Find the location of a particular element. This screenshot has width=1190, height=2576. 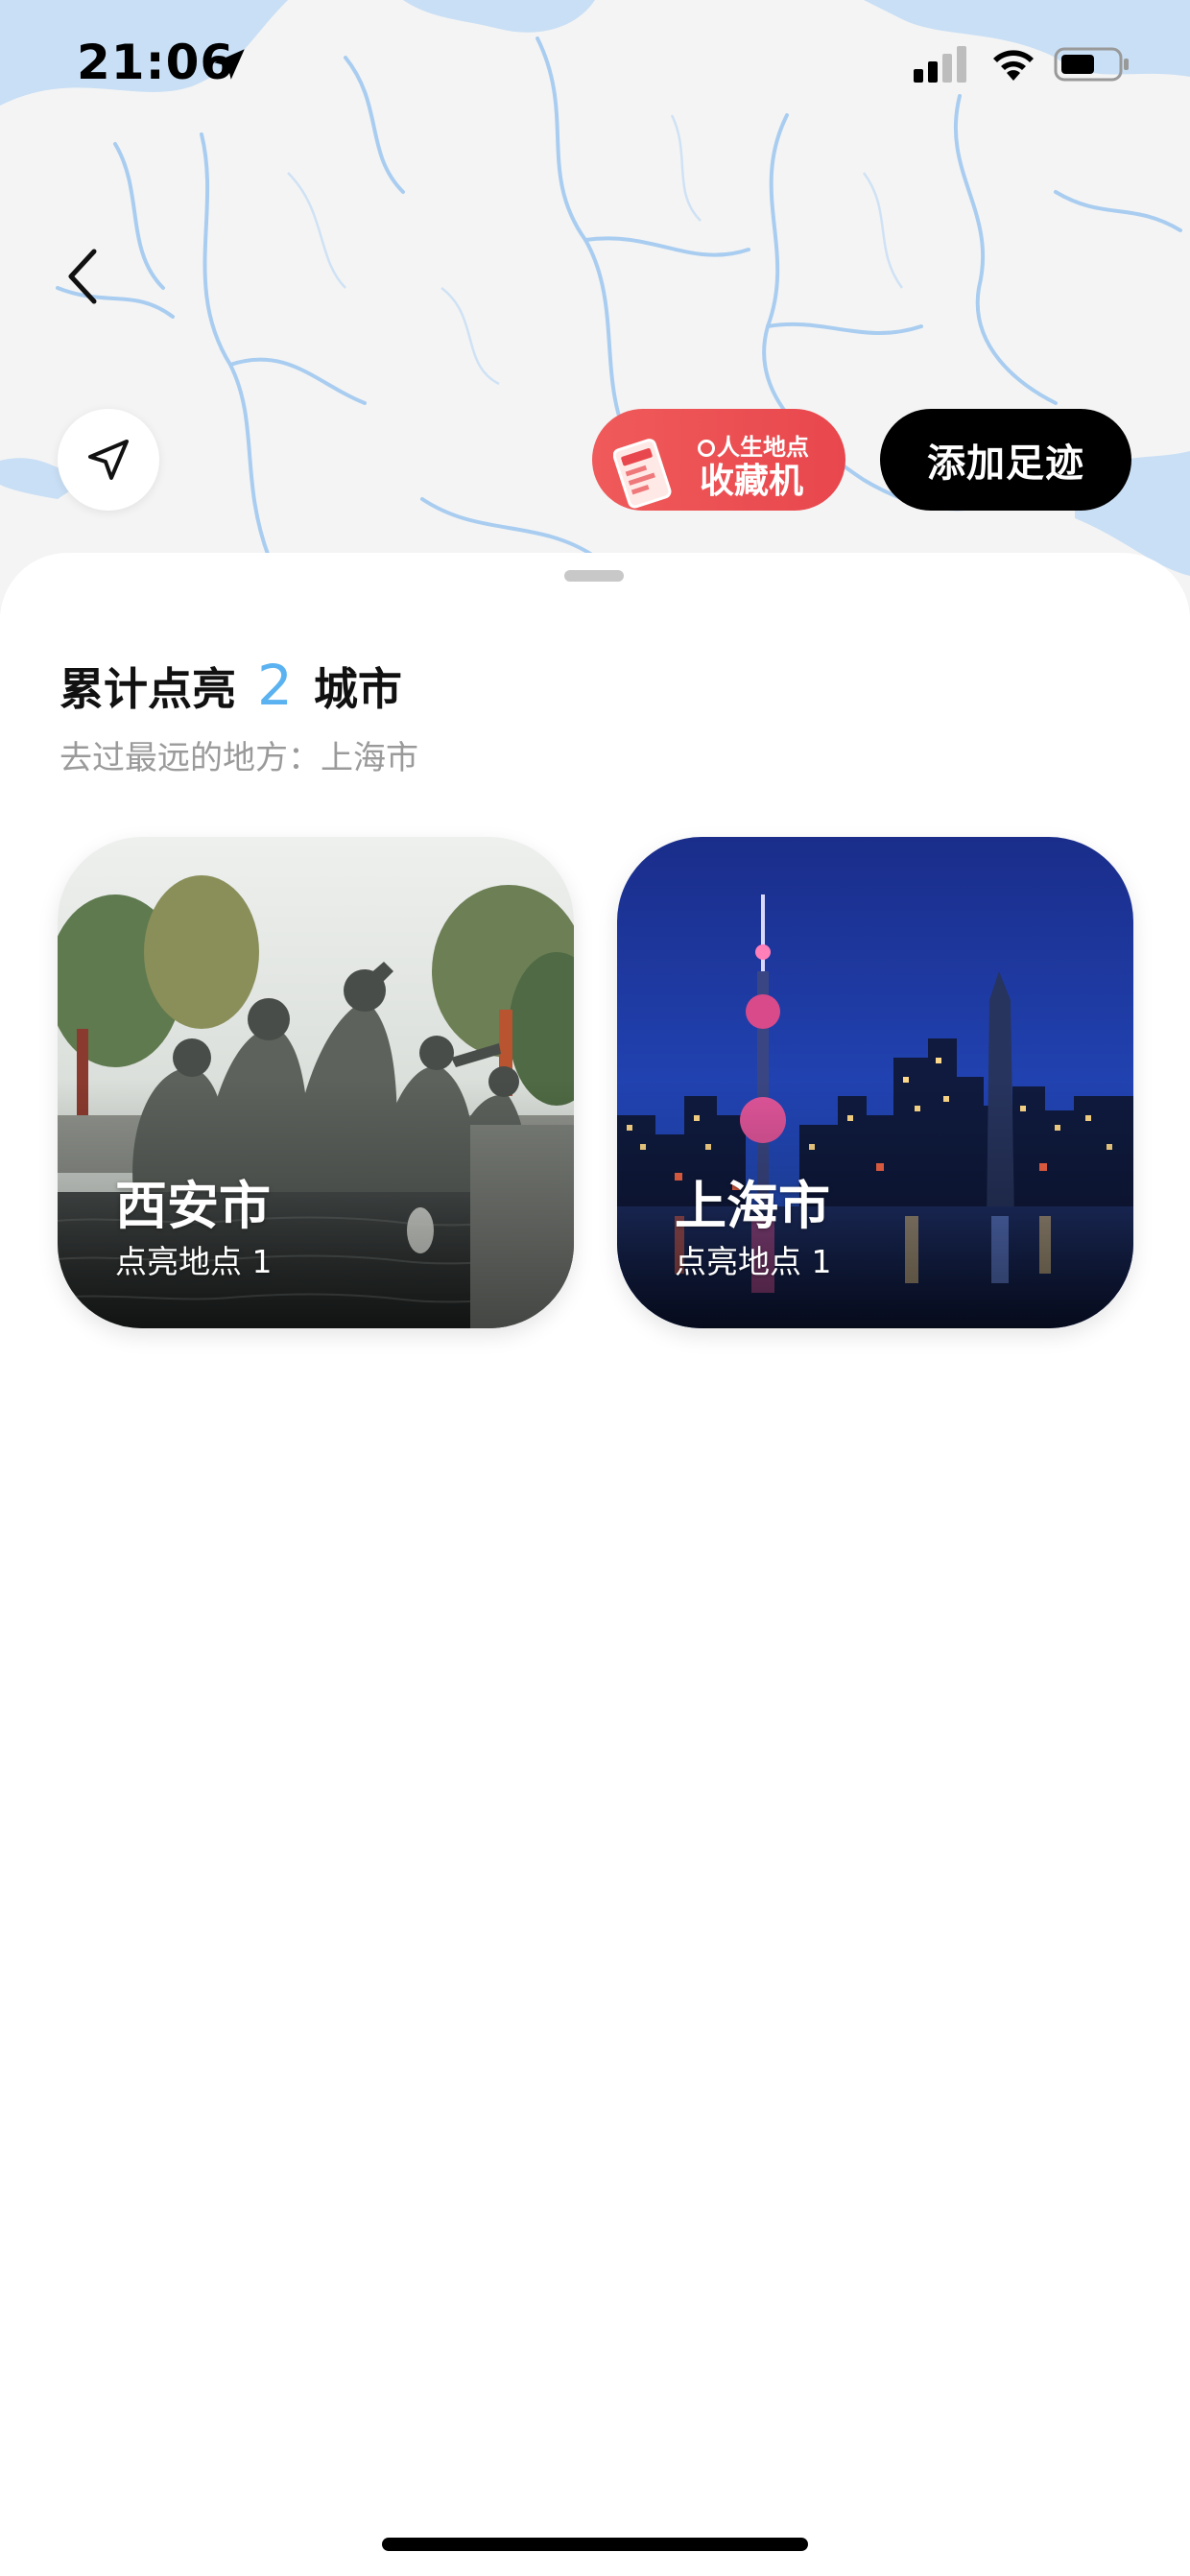

collector-title: 收藏机 is located at coordinates (752, 481).